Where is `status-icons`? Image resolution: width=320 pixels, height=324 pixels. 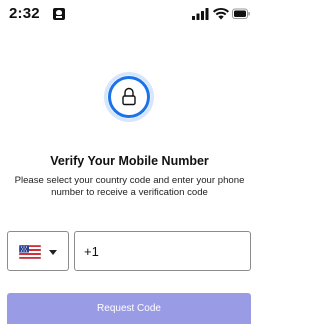
status-icons is located at coordinates (221, 14).